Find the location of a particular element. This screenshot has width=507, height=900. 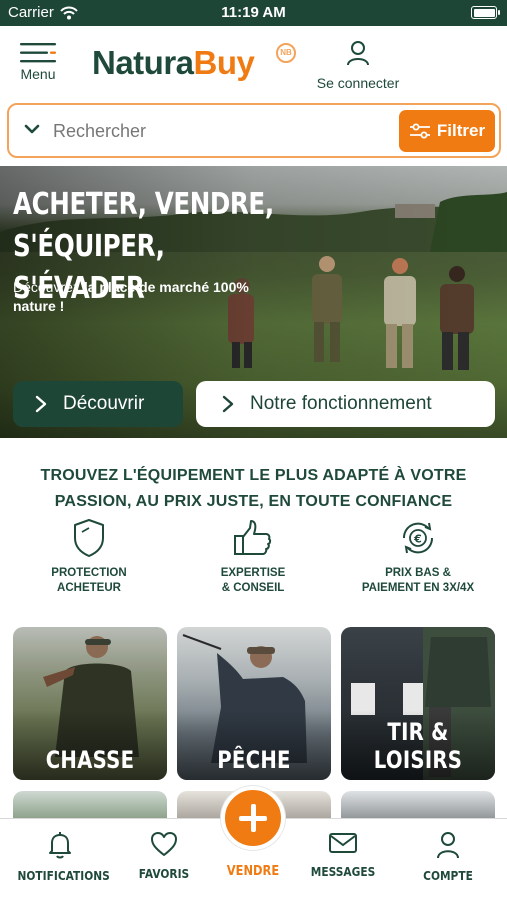

status-bar: Carrier 11:19 AM is located at coordinates (253, 13).